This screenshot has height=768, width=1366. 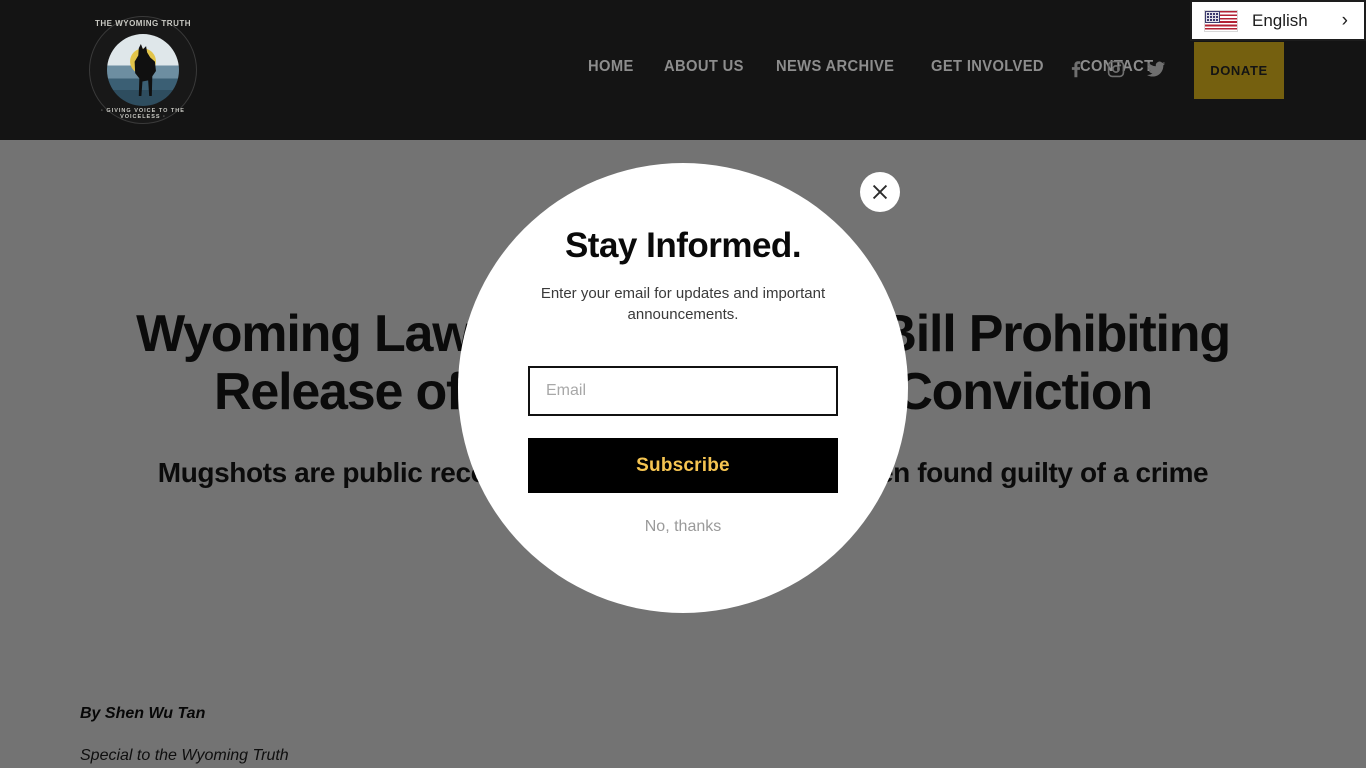 I want to click on modal-title: Stay Informed., so click(x=683, y=245).